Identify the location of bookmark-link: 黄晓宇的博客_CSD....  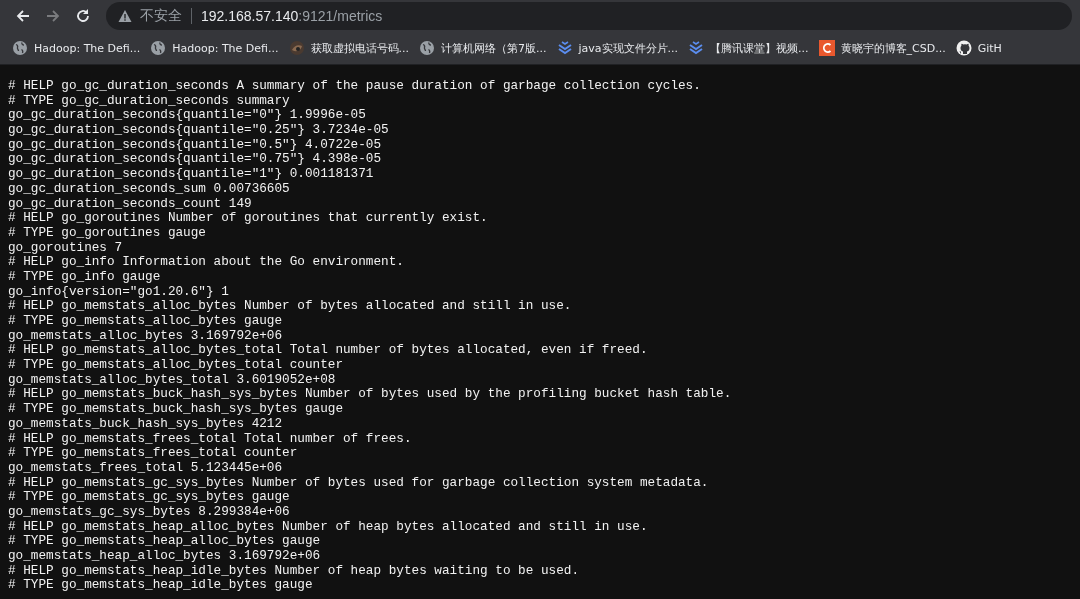
(893, 48).